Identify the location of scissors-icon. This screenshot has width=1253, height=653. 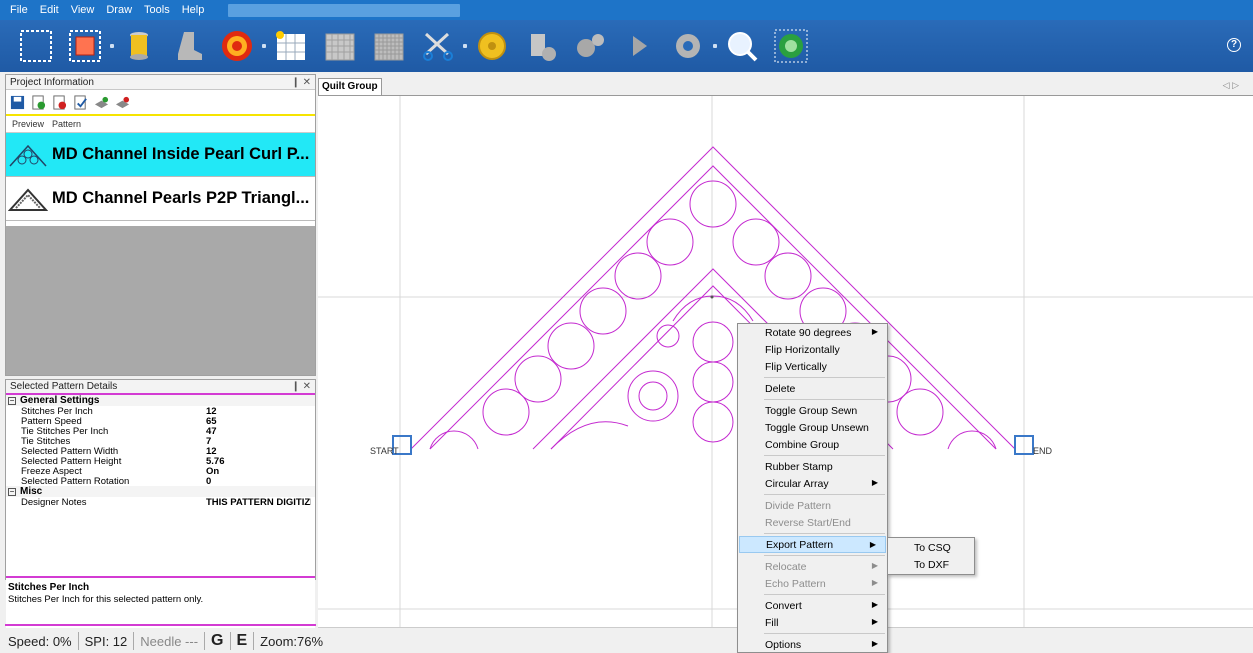
(438, 46).